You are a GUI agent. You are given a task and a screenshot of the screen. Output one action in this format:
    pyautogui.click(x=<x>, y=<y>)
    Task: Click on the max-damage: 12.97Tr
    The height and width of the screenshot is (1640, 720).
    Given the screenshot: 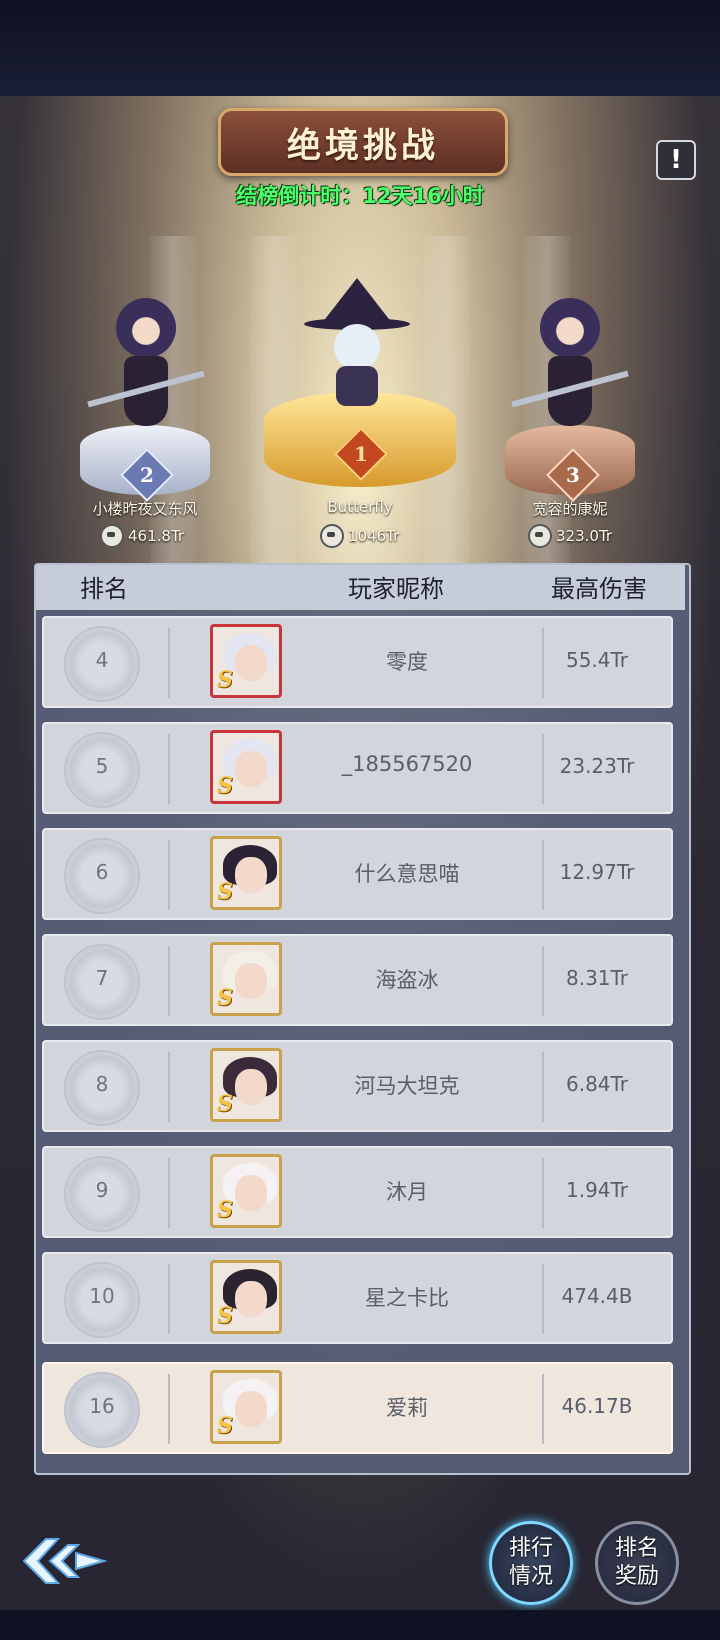 What is the action you would take?
    pyautogui.click(x=597, y=872)
    